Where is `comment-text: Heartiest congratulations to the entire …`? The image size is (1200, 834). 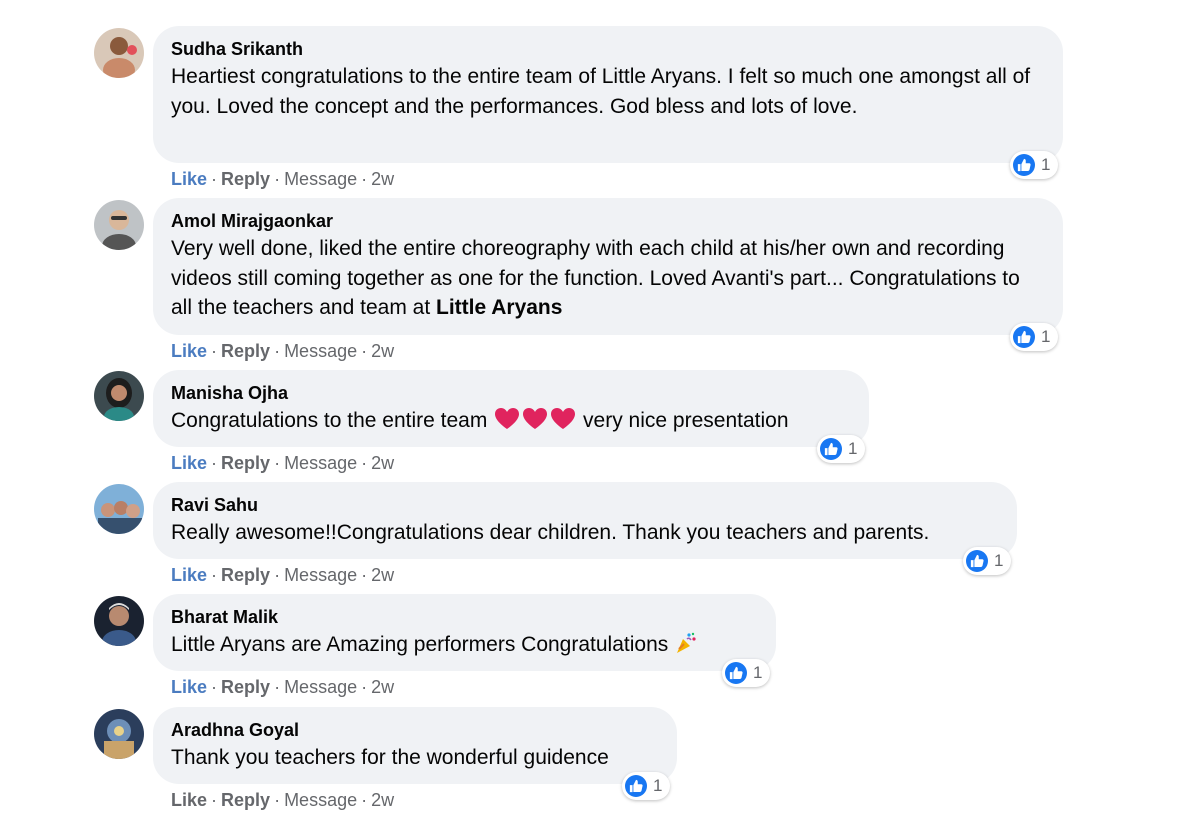 comment-text: Heartiest congratulations to the entire … is located at coordinates (601, 91).